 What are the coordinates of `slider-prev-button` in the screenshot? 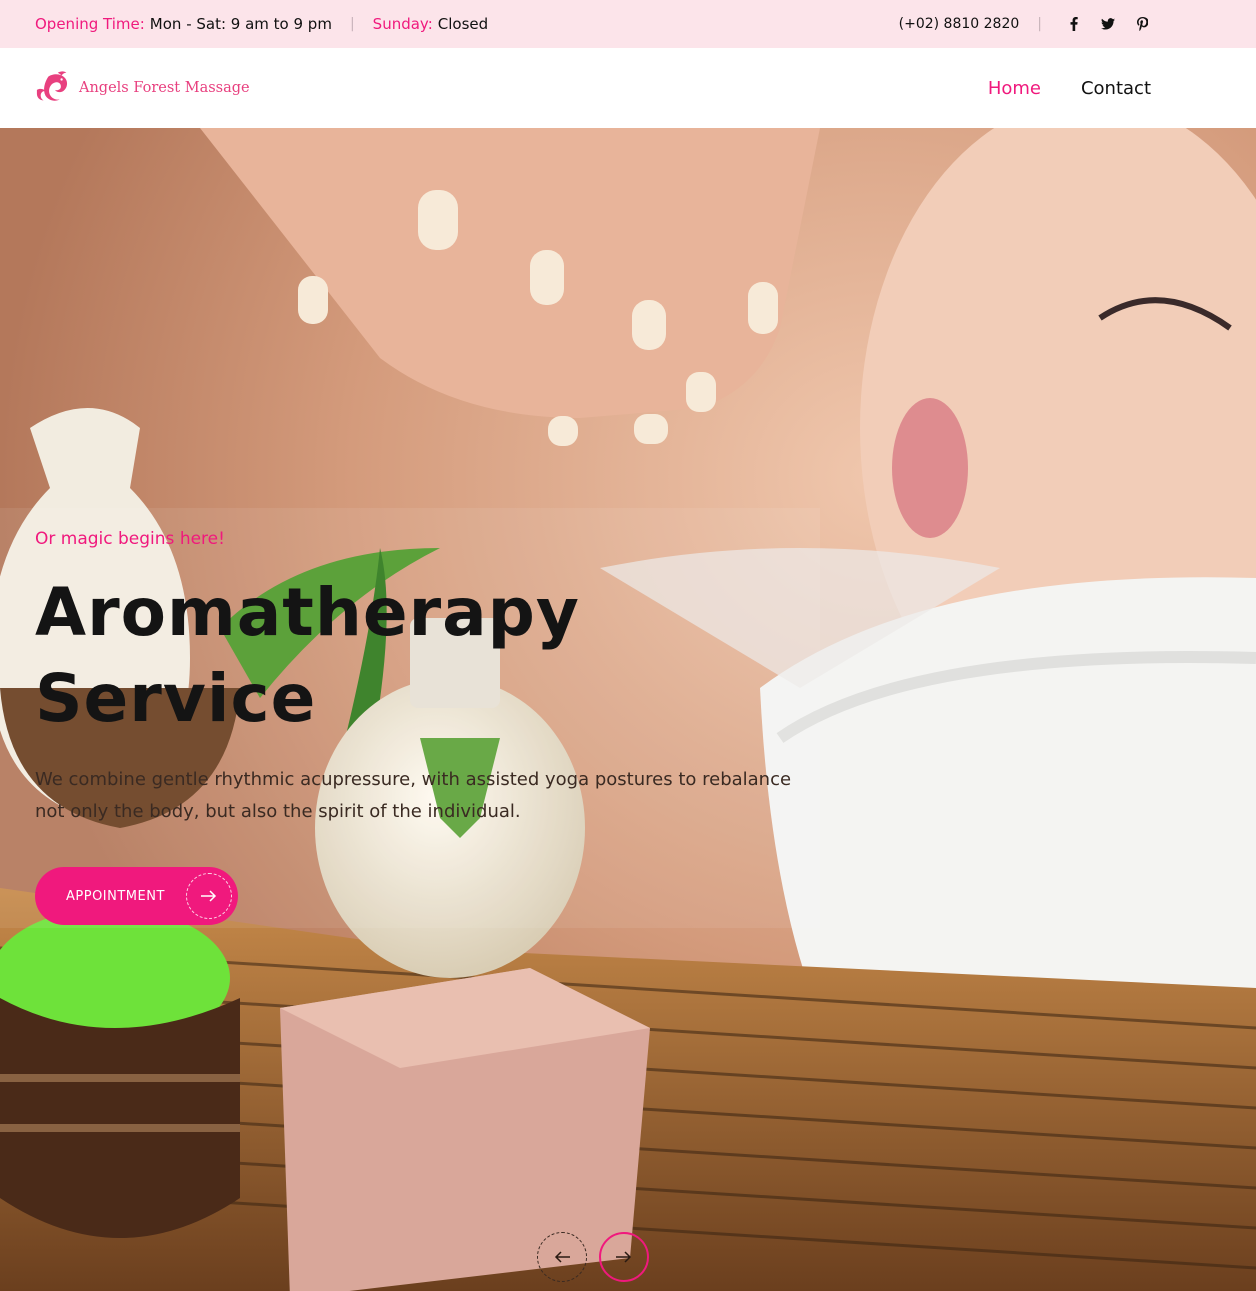 It's located at (562, 1257).